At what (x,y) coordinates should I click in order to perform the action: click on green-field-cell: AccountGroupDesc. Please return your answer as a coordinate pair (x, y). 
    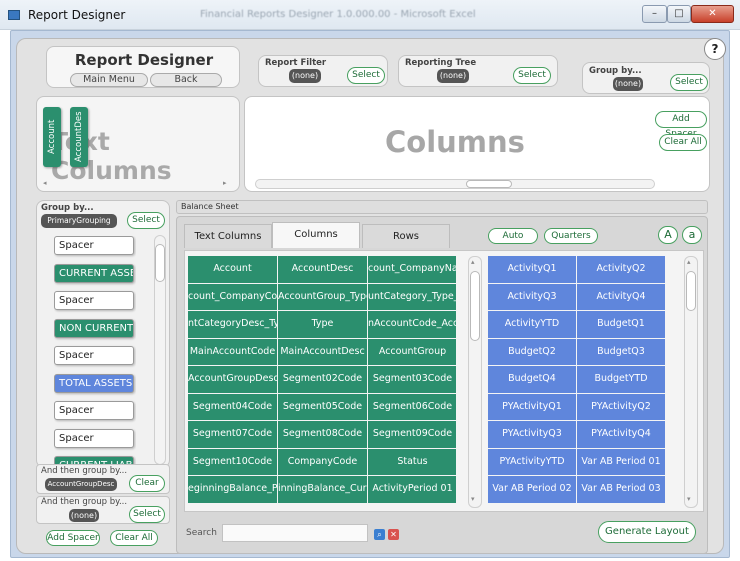
    Looking at the image, I should click on (232, 379).